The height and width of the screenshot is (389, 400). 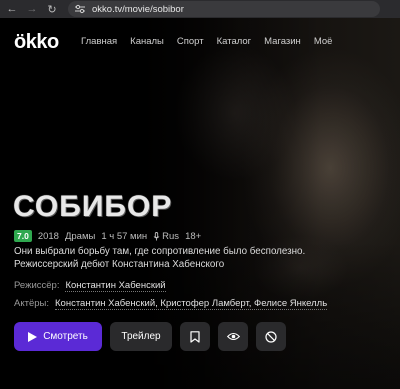 What do you see at coordinates (115, 286) in the screenshot?
I see `director-link: Константин Хабенский` at bounding box center [115, 286].